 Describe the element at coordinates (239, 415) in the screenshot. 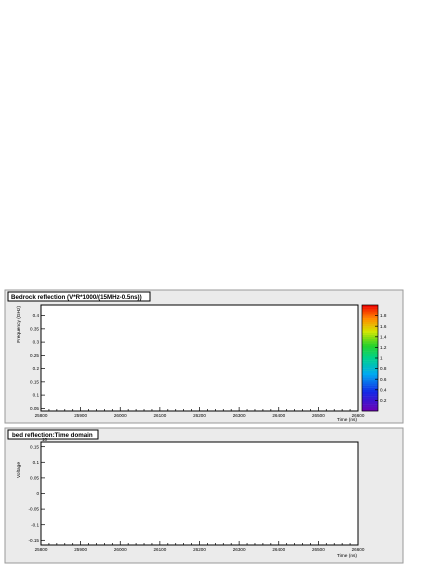

I see `heatmap-x-tick-label: 26300` at that location.